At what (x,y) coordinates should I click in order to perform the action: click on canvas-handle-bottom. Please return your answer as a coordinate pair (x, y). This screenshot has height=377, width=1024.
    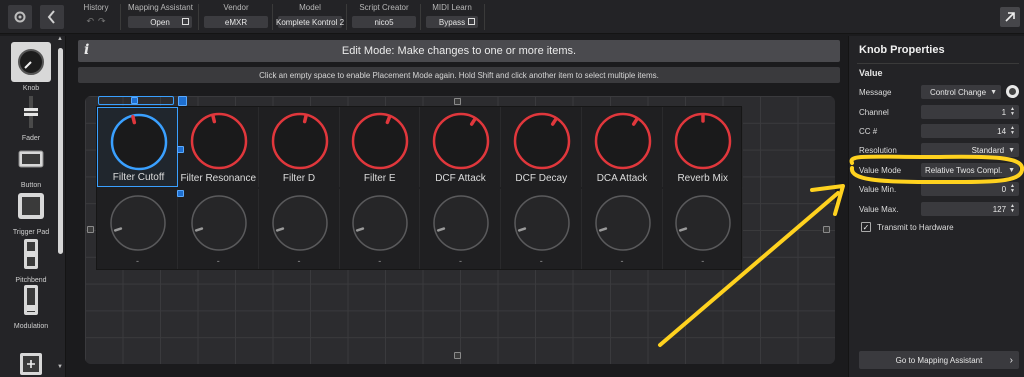
    Looking at the image, I should click on (457, 355).